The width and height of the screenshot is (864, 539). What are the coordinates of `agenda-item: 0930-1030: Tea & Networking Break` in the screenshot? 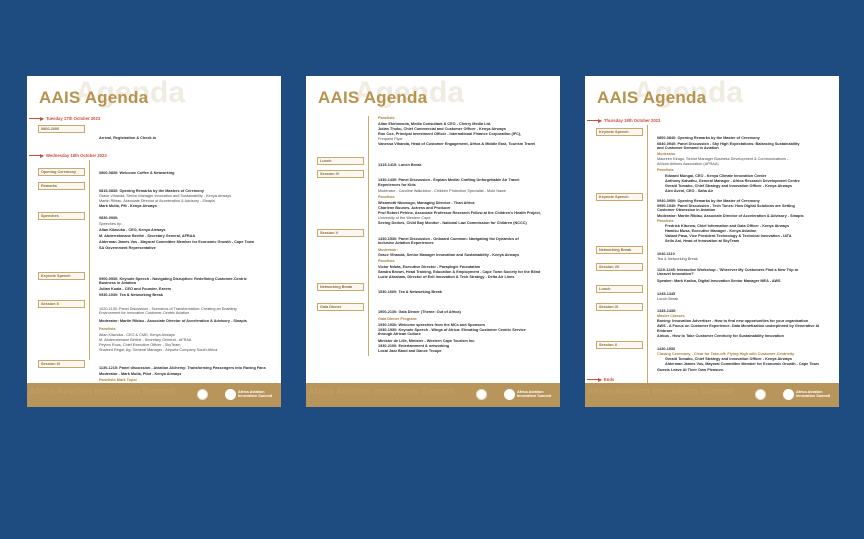 It's located at (131, 295).